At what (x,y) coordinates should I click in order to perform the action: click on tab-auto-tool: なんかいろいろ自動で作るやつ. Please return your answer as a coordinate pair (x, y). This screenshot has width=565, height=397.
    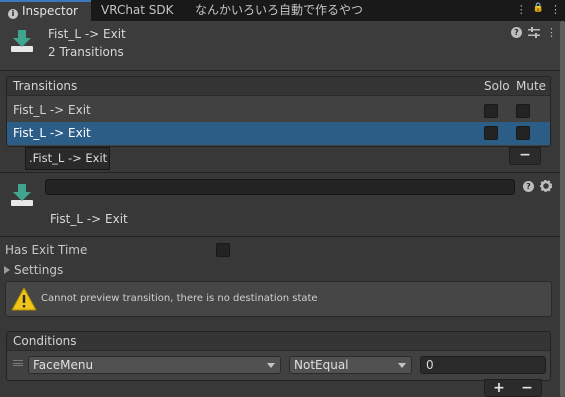
    Looking at the image, I should click on (279, 10).